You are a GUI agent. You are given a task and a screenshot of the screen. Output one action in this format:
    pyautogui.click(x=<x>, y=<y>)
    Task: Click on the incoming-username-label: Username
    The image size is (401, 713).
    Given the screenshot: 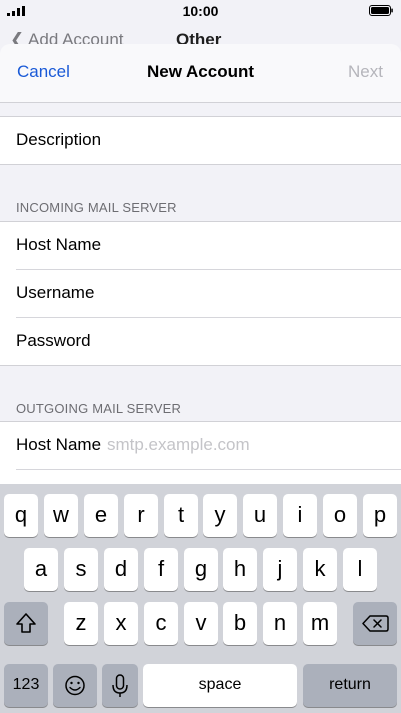 What is the action you would take?
    pyautogui.click(x=55, y=292)
    